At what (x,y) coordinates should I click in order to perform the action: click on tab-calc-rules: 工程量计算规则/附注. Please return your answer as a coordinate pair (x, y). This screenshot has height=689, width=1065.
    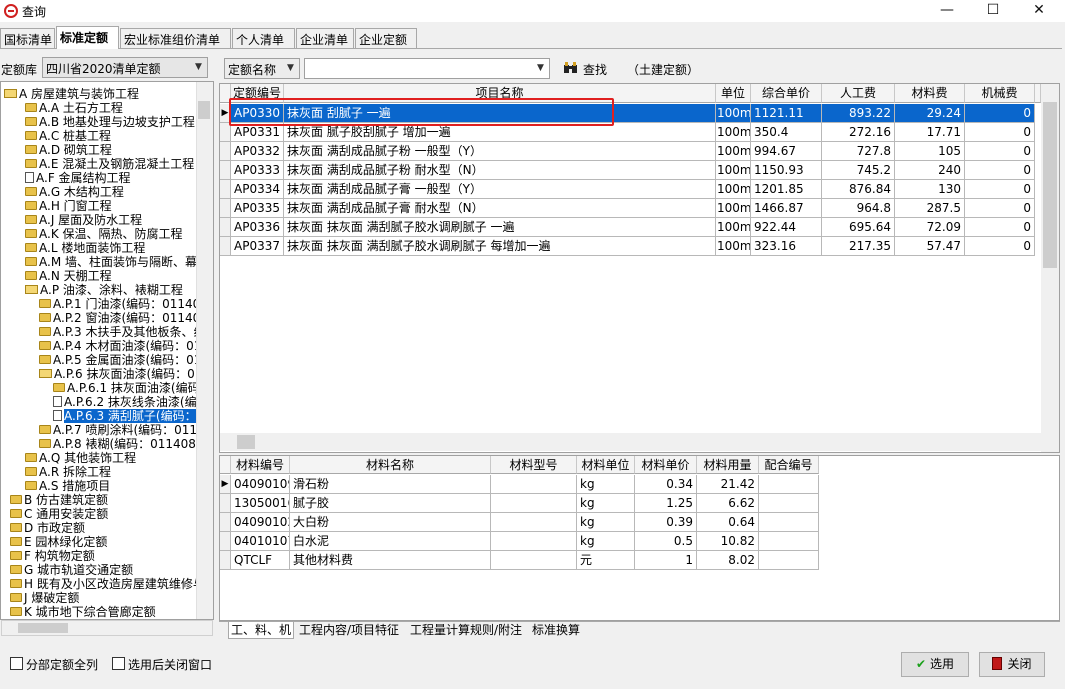
    Looking at the image, I should click on (466, 630).